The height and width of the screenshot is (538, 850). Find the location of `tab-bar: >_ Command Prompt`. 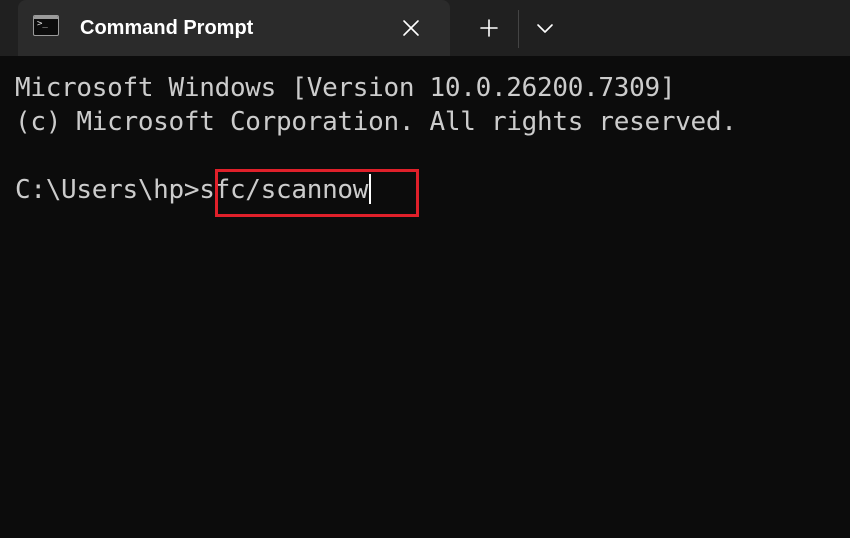

tab-bar: >_ Command Prompt is located at coordinates (425, 28).